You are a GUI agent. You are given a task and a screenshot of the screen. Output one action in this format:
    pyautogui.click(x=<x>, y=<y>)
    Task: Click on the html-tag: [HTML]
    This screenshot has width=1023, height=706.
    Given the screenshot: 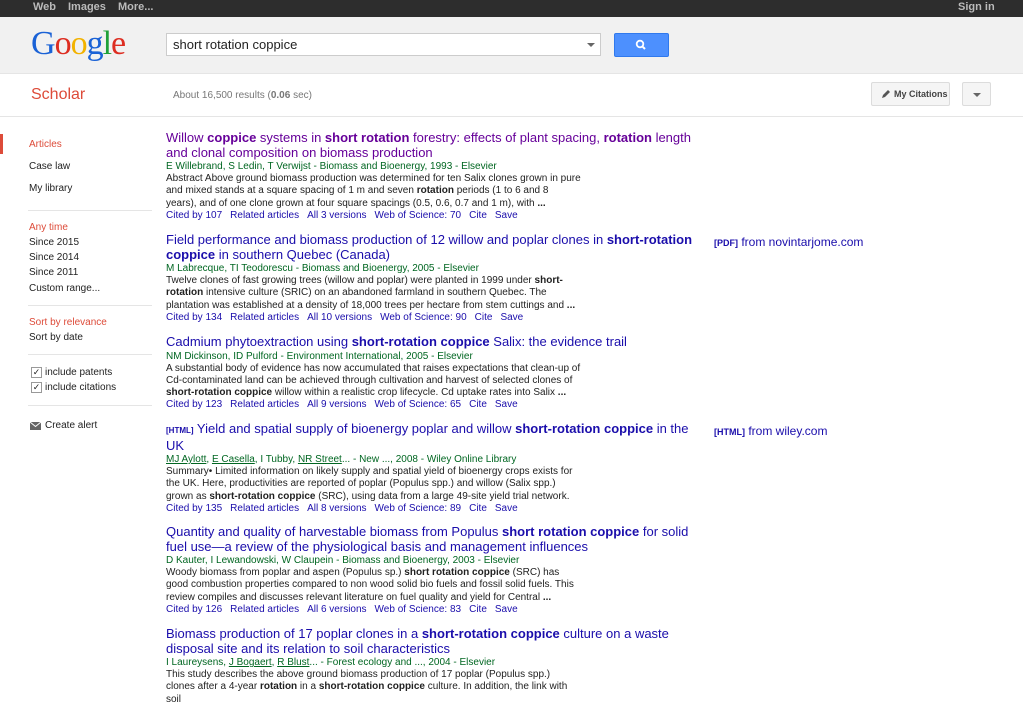 What is the action you would take?
    pyautogui.click(x=729, y=432)
    